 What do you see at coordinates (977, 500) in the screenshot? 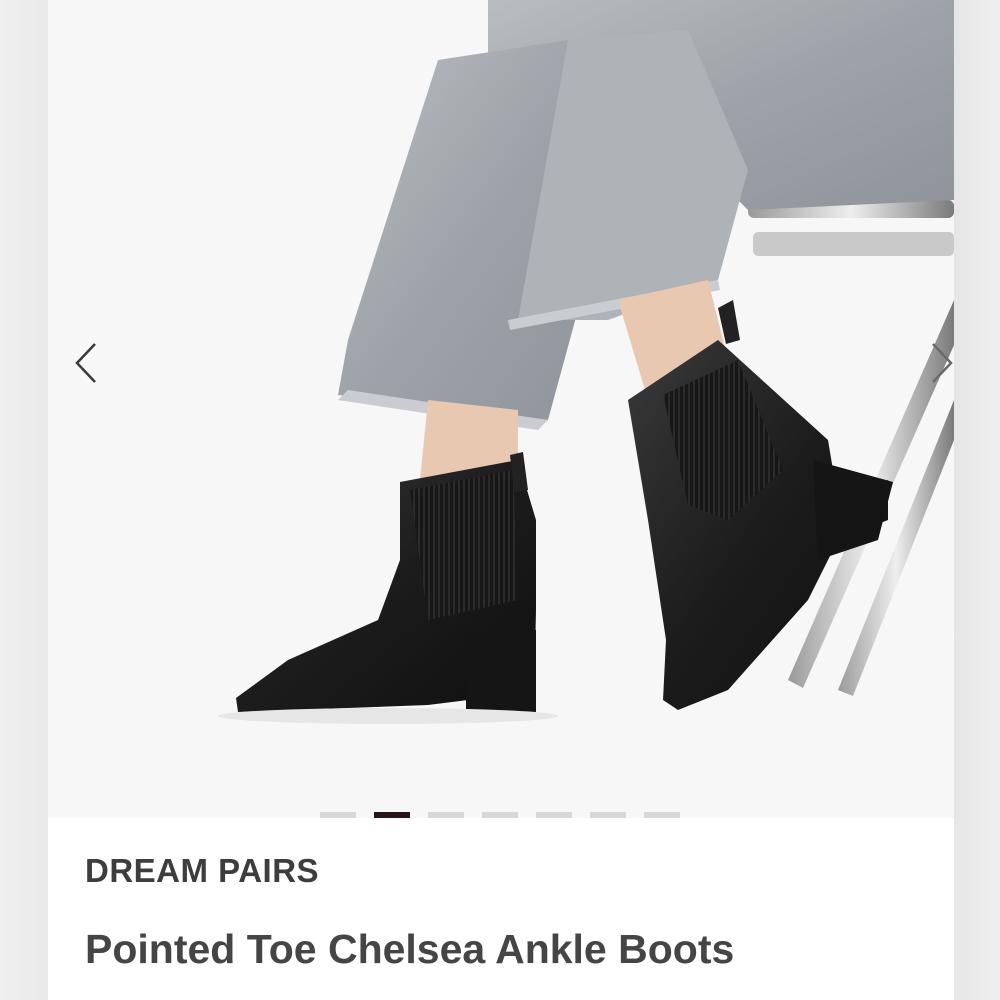
I see `right-edge` at bounding box center [977, 500].